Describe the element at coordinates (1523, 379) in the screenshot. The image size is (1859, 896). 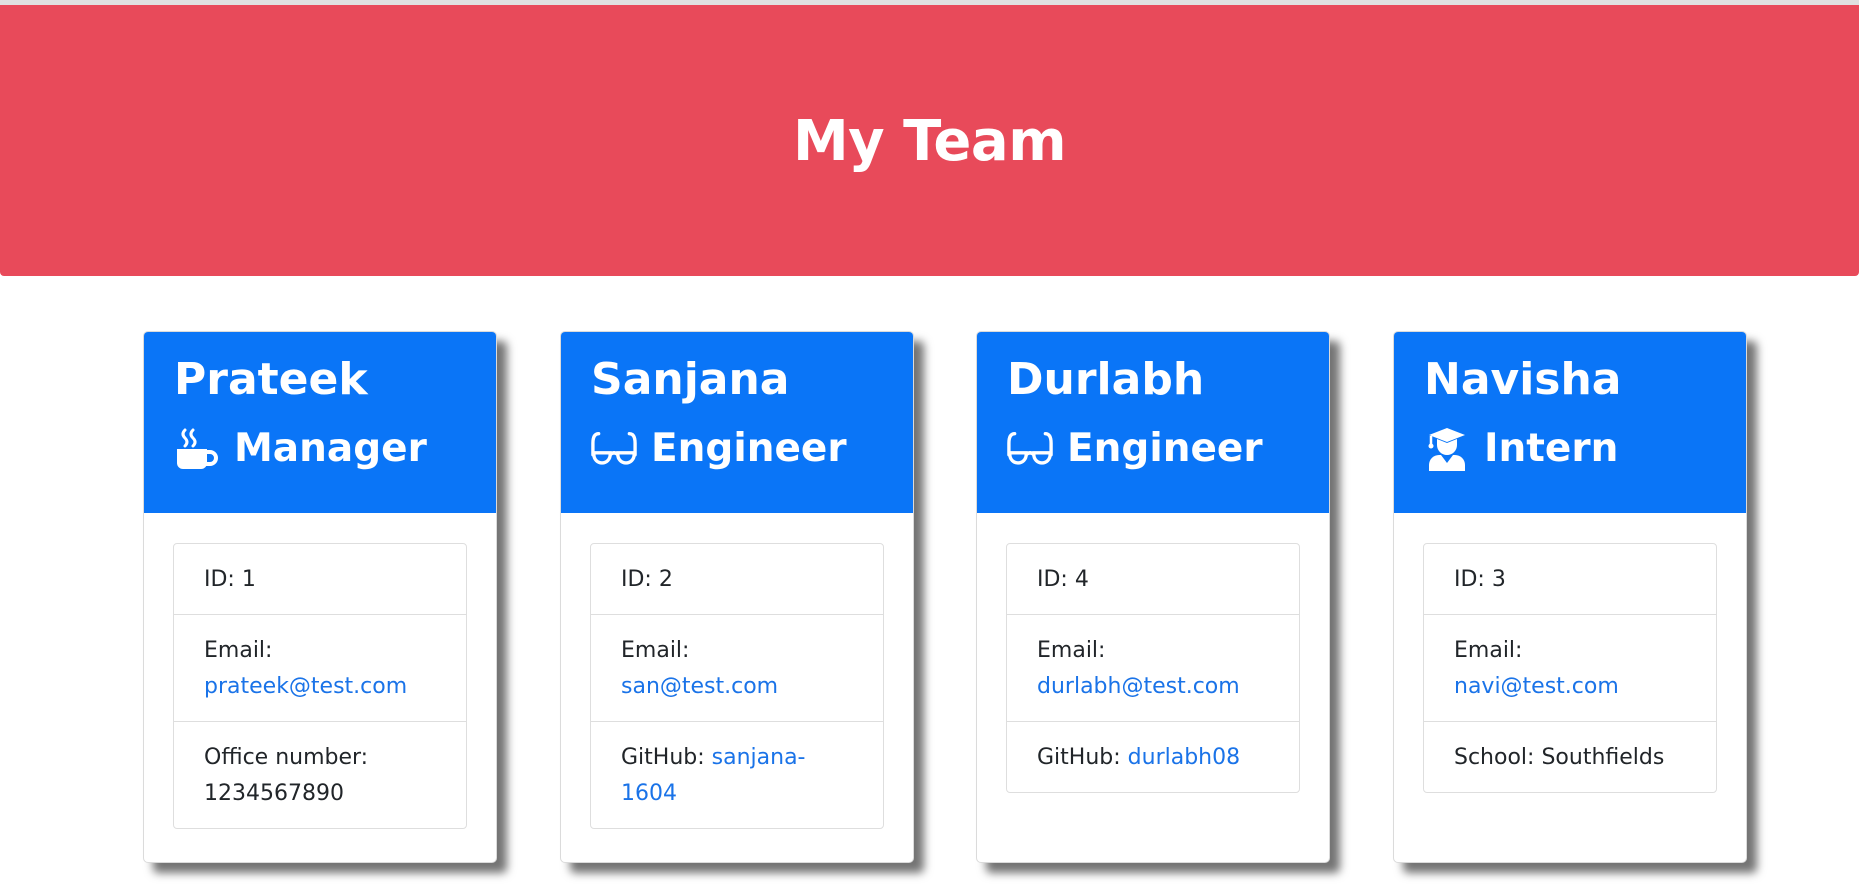
I see `employee-name: Navisha` at that location.